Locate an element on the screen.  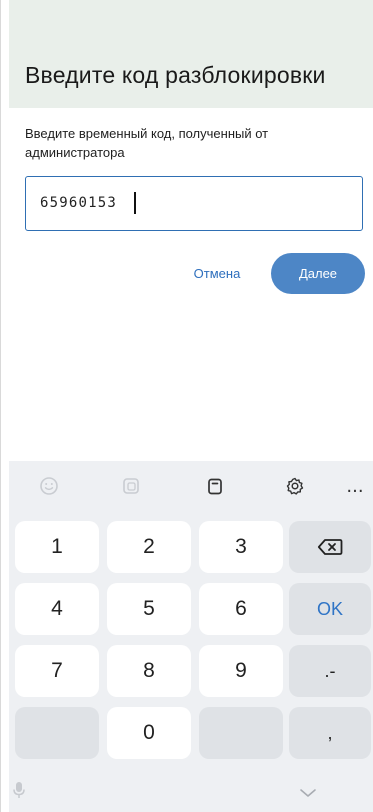
key-5: 5 is located at coordinates (149, 609).